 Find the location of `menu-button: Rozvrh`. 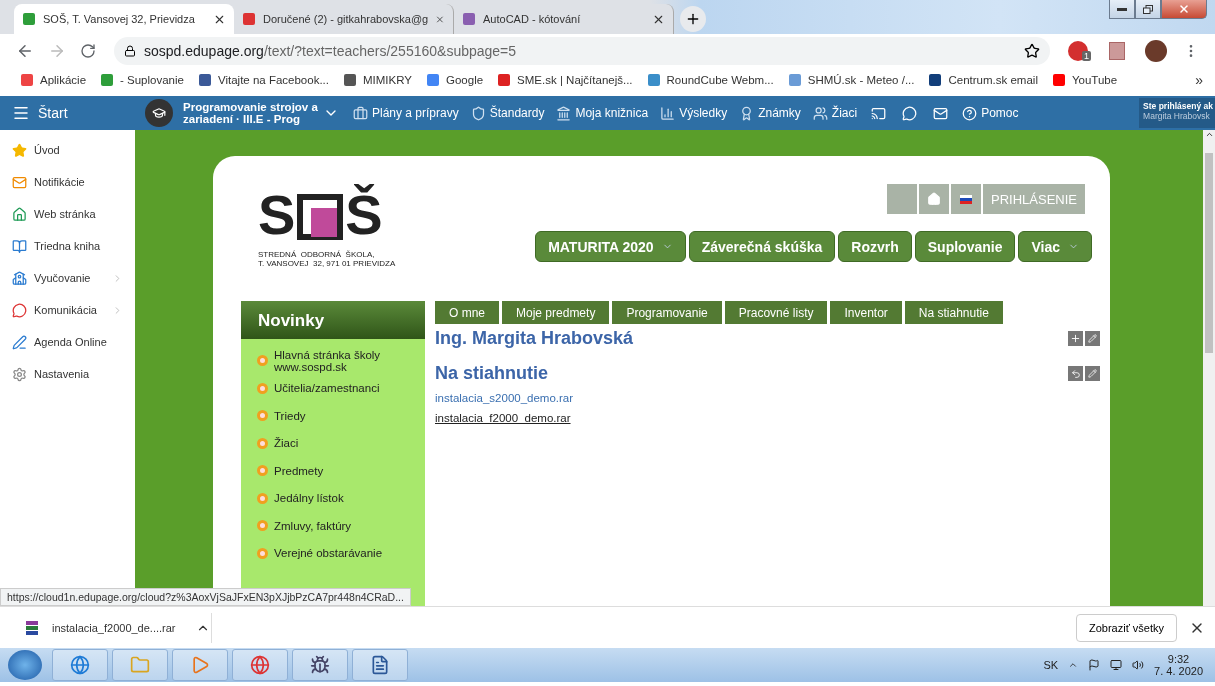

menu-button: Rozvrh is located at coordinates (875, 246).